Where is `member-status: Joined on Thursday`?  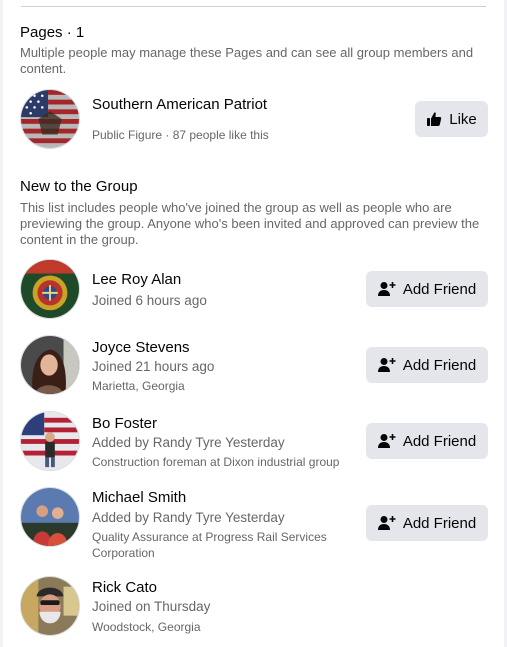 member-status: Joined on Thursday is located at coordinates (151, 606).